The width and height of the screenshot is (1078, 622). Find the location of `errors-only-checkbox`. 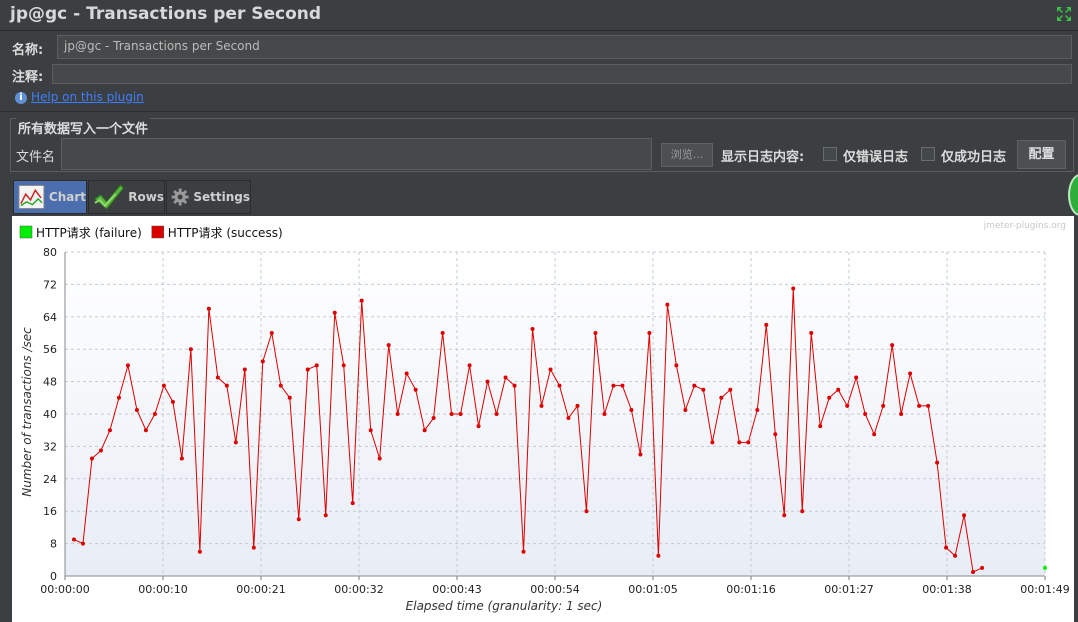

errors-only-checkbox is located at coordinates (830, 154).